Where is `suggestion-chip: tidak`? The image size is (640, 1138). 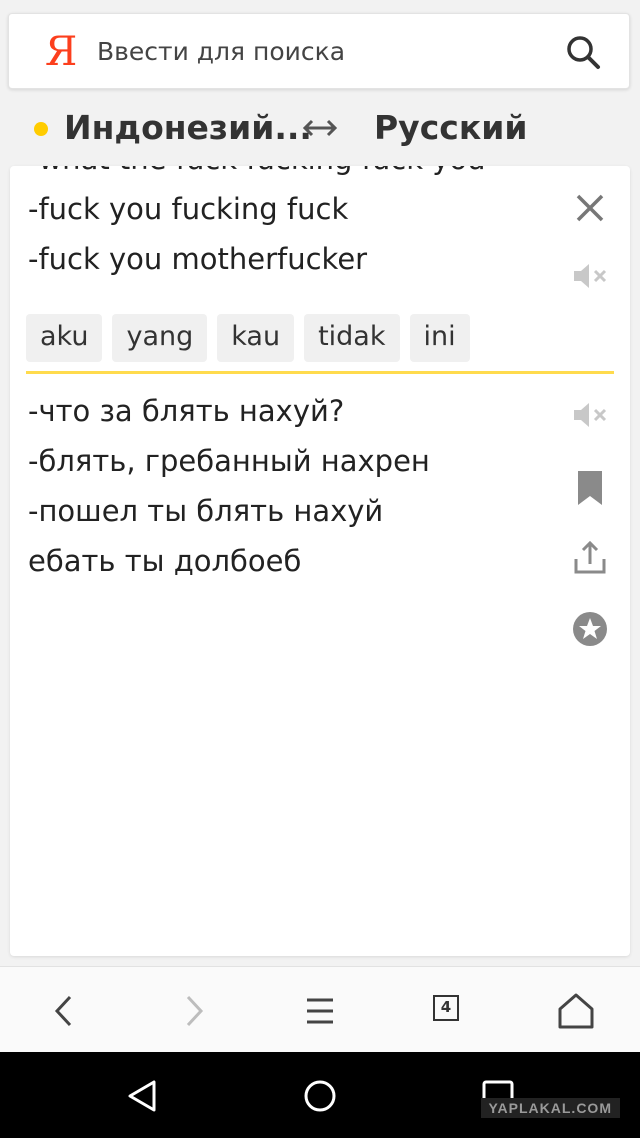 suggestion-chip: tidak is located at coordinates (352, 338).